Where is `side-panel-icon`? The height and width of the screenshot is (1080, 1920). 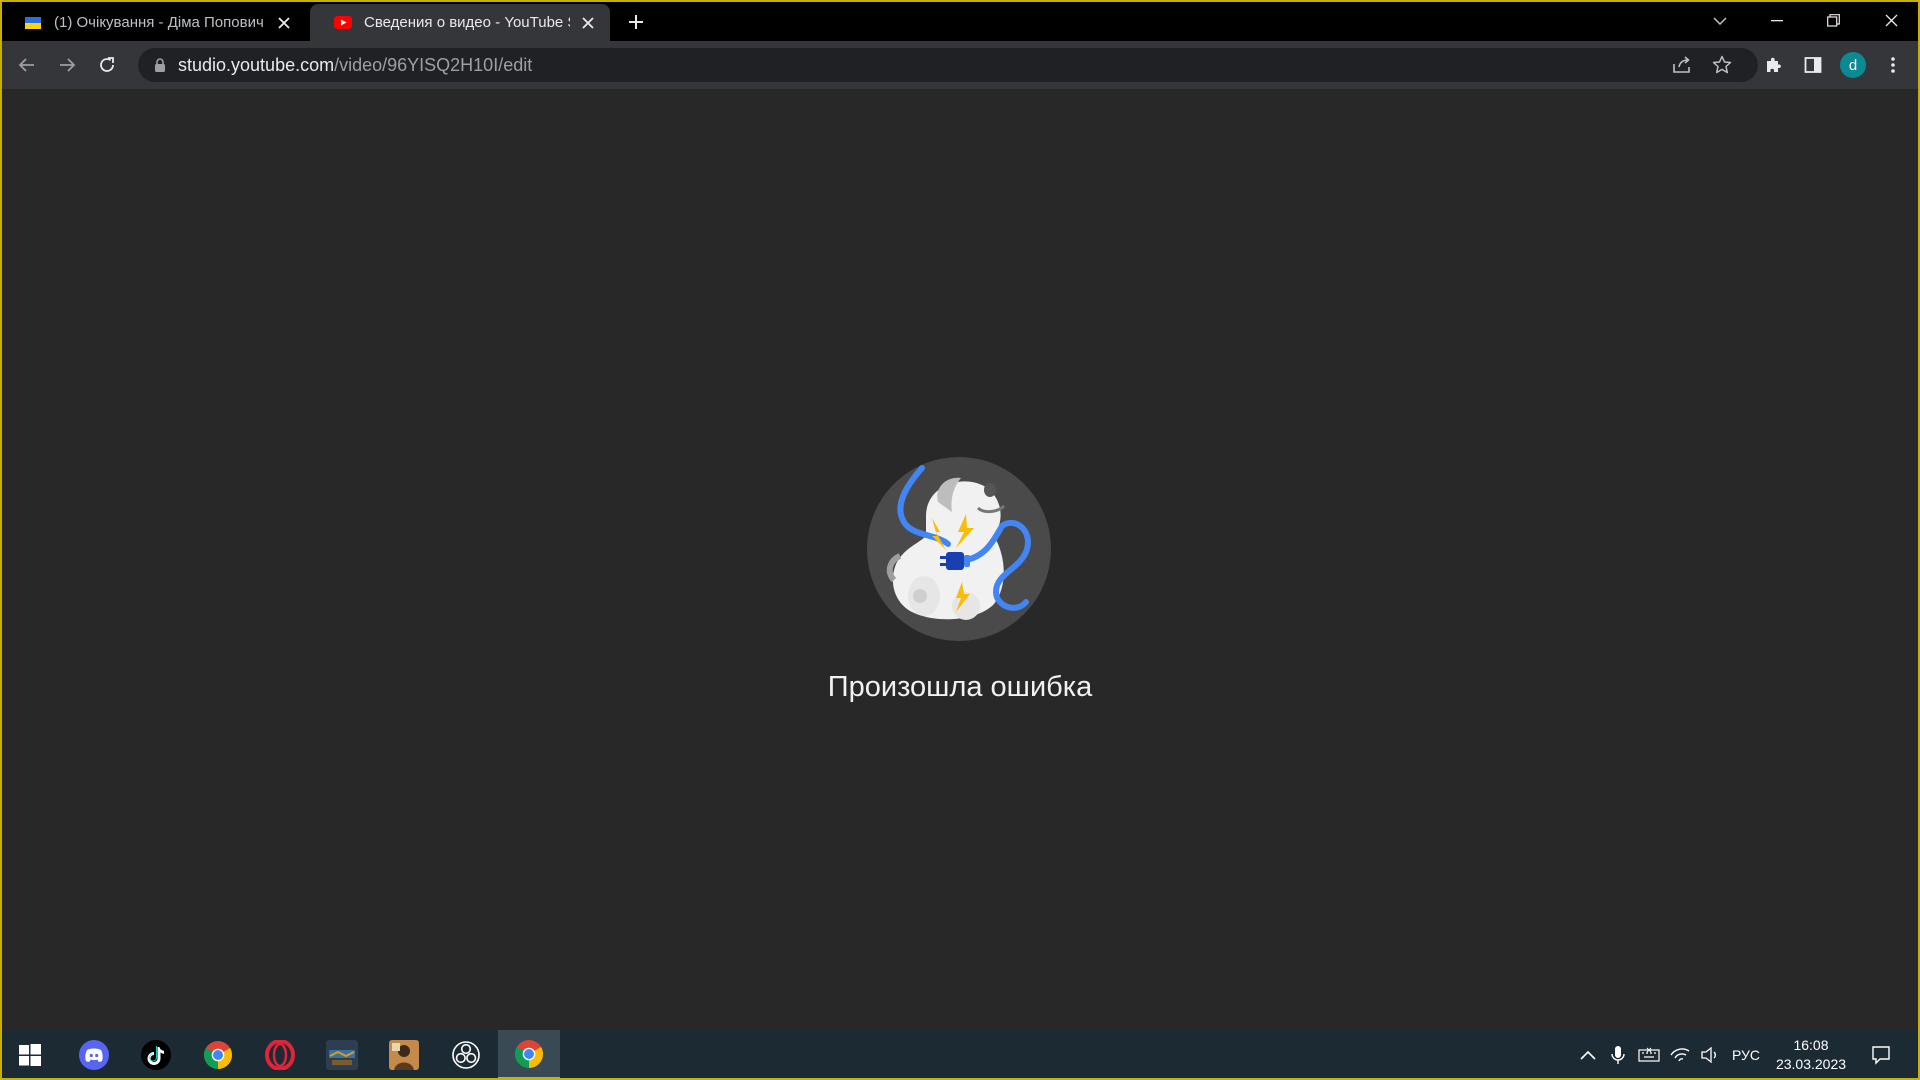 side-panel-icon is located at coordinates (1813, 65).